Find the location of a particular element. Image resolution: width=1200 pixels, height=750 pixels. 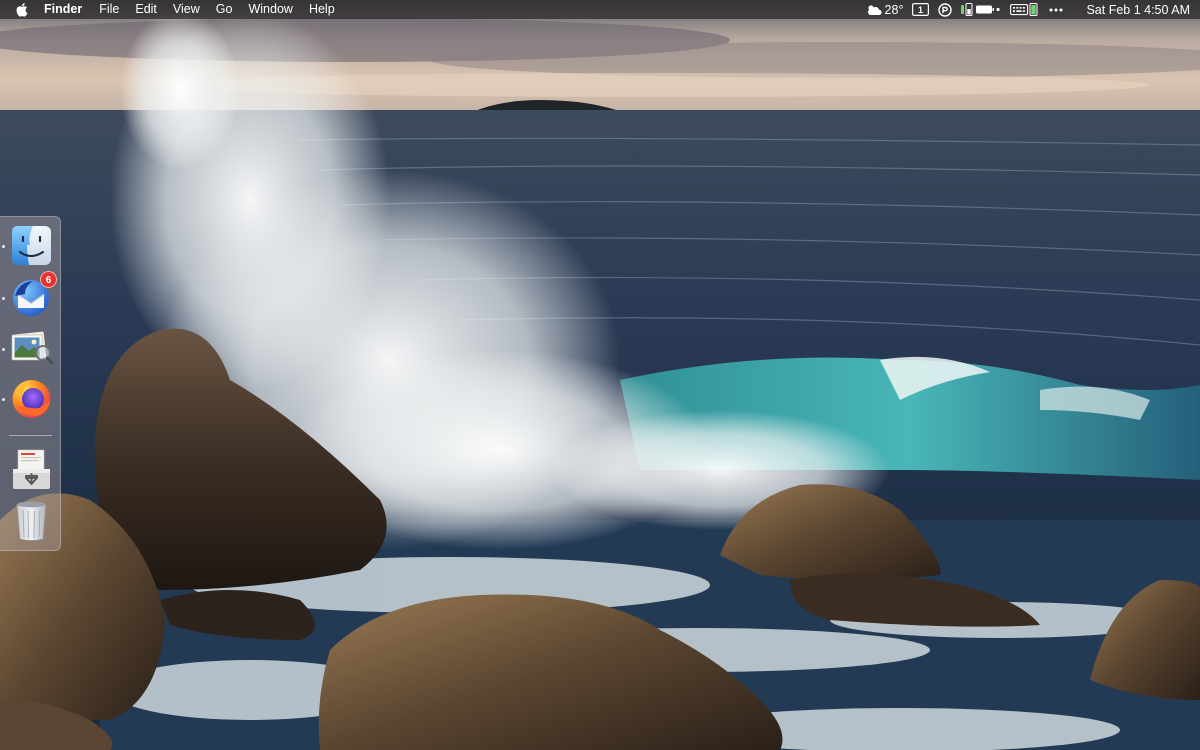

dock-separator is located at coordinates (30, 435).